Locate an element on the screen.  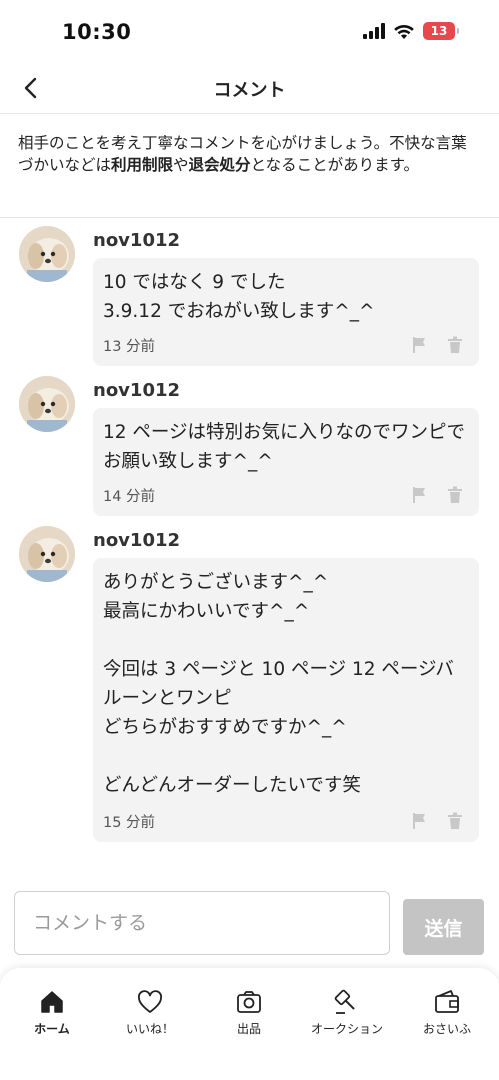
nav-item-likes: いいね！ is located at coordinates (150, 1012).